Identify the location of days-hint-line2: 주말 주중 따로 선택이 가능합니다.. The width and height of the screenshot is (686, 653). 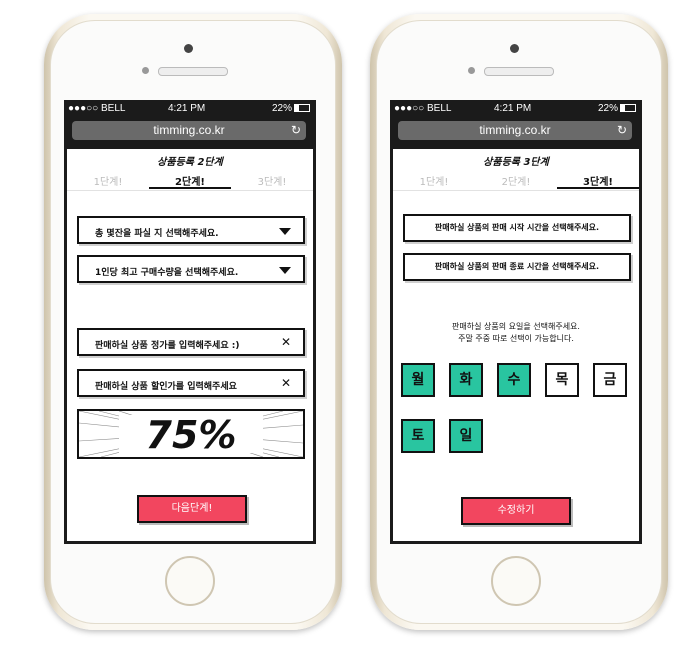
(516, 338).